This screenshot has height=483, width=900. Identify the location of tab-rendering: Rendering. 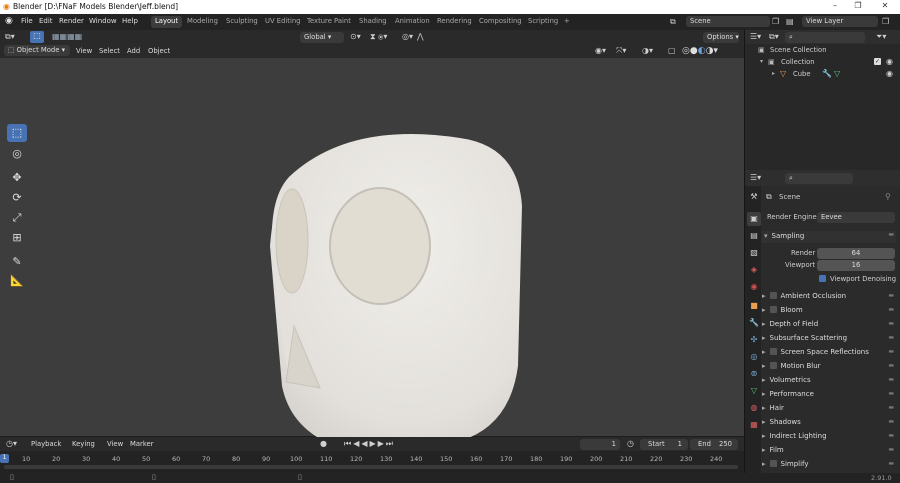
(454, 22).